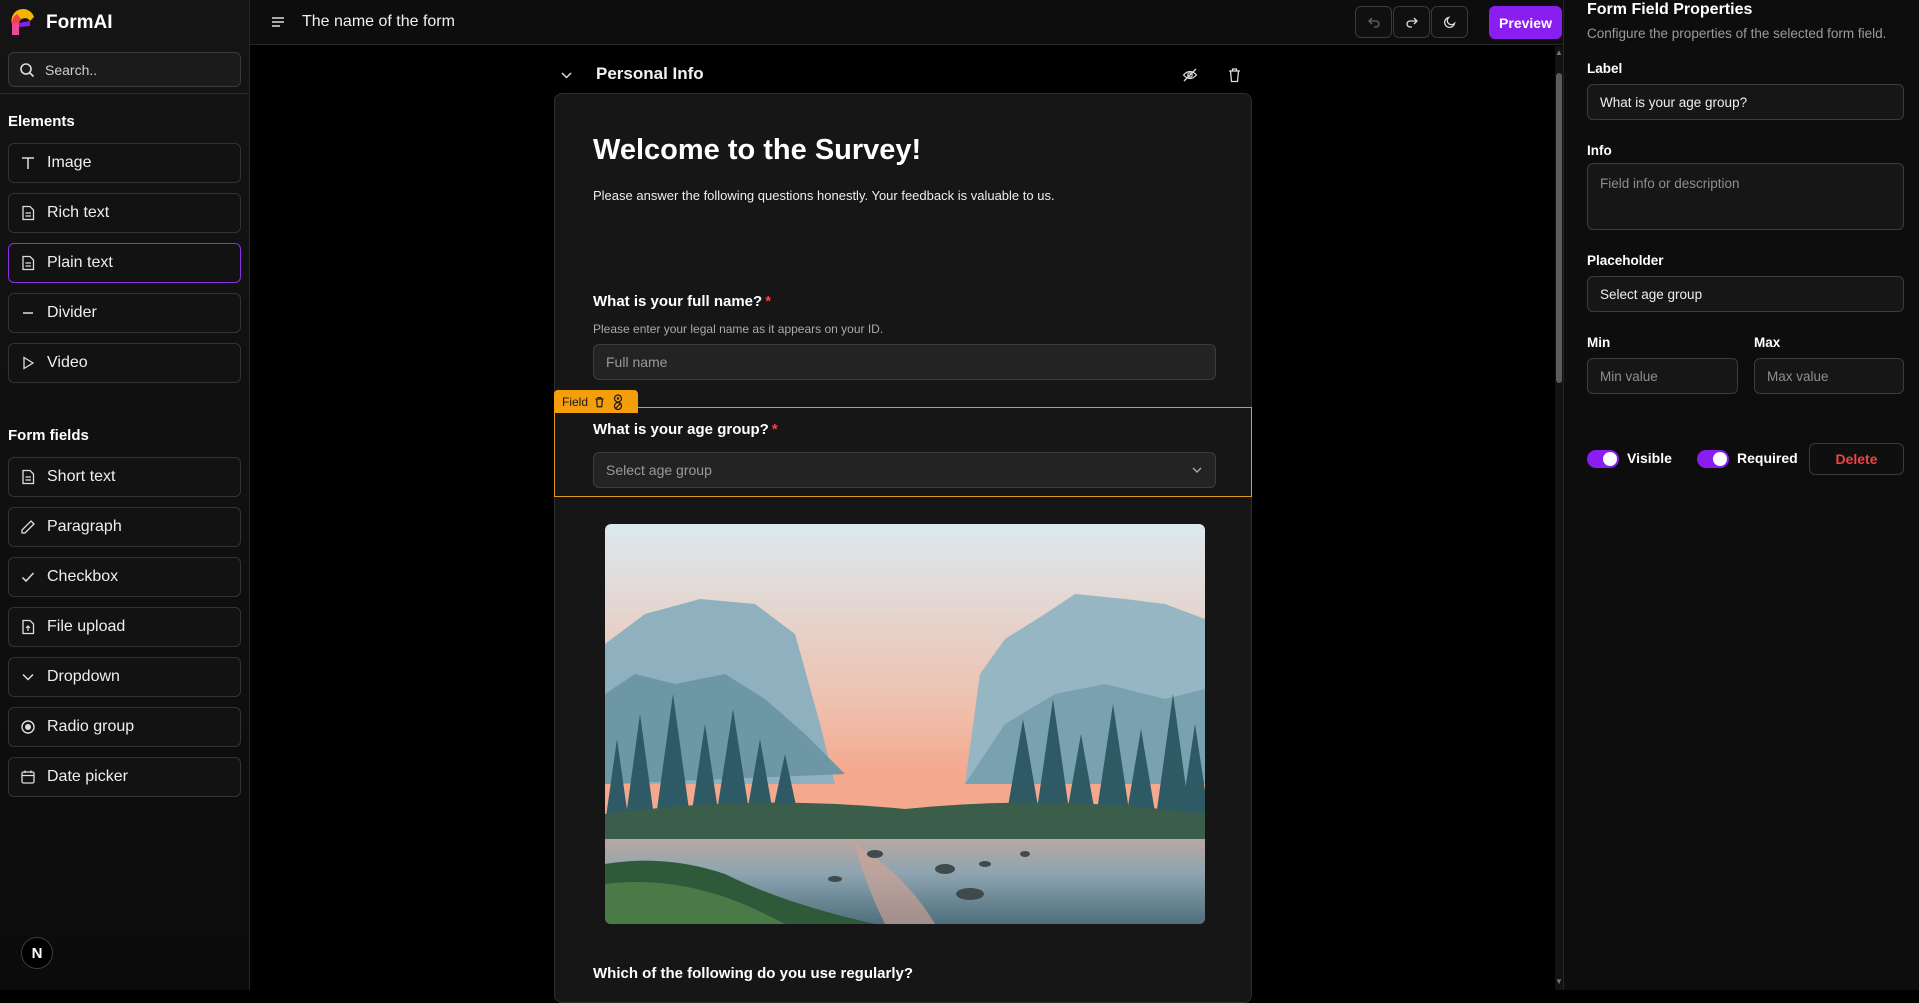 The height and width of the screenshot is (1003, 1919). Describe the element at coordinates (1745, 294) in the screenshot. I see `placeholder-input` at that location.